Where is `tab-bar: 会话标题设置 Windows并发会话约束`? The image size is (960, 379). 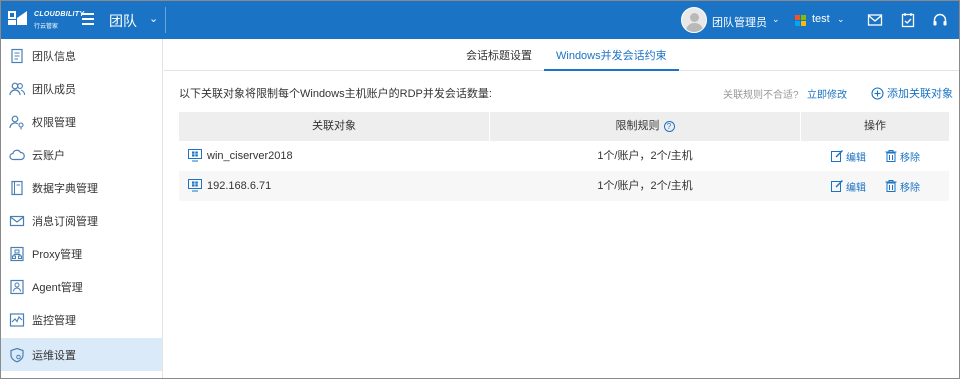
tab-bar: 会话标题设置 Windows并发会话约束 is located at coordinates (561, 55).